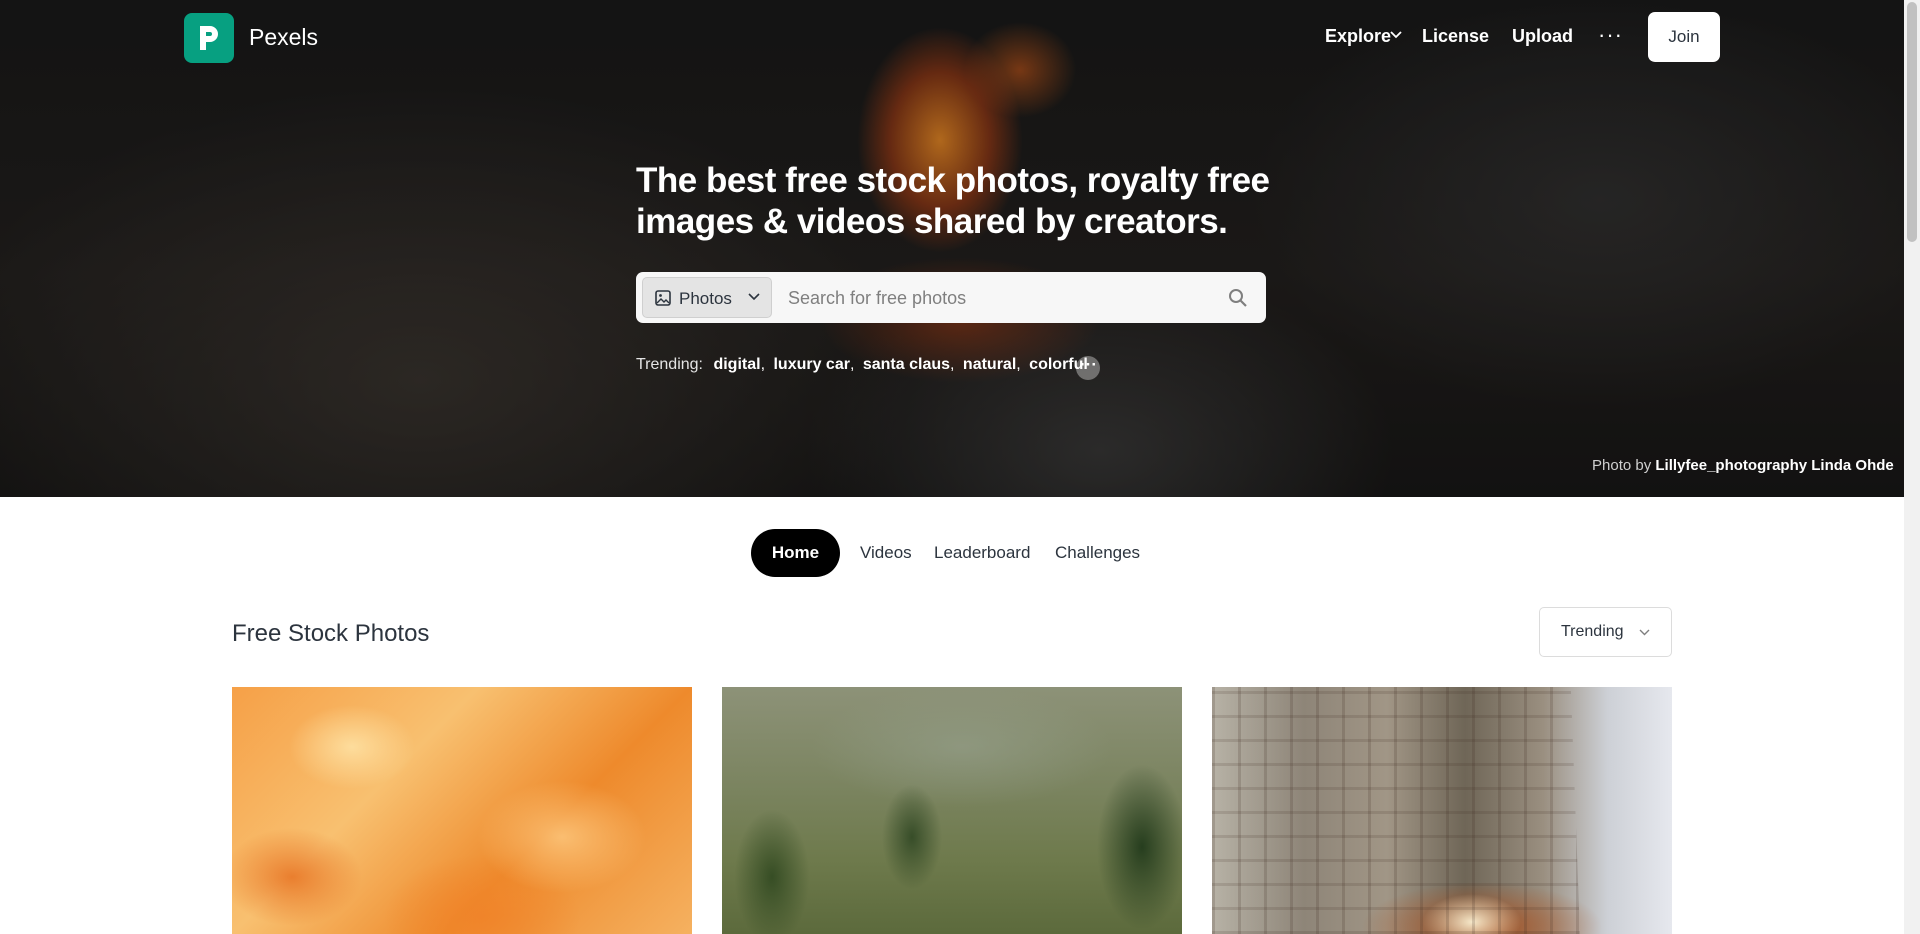 This screenshot has height=934, width=1920. I want to click on trending-term: santa claus, so click(906, 364).